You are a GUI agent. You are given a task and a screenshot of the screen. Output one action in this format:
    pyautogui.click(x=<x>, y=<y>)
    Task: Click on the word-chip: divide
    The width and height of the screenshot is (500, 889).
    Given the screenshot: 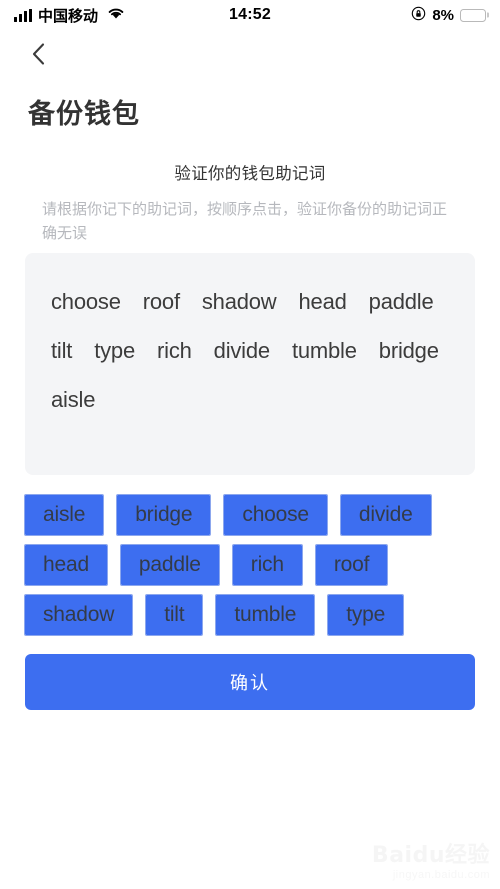 What is the action you would take?
    pyautogui.click(x=385, y=515)
    